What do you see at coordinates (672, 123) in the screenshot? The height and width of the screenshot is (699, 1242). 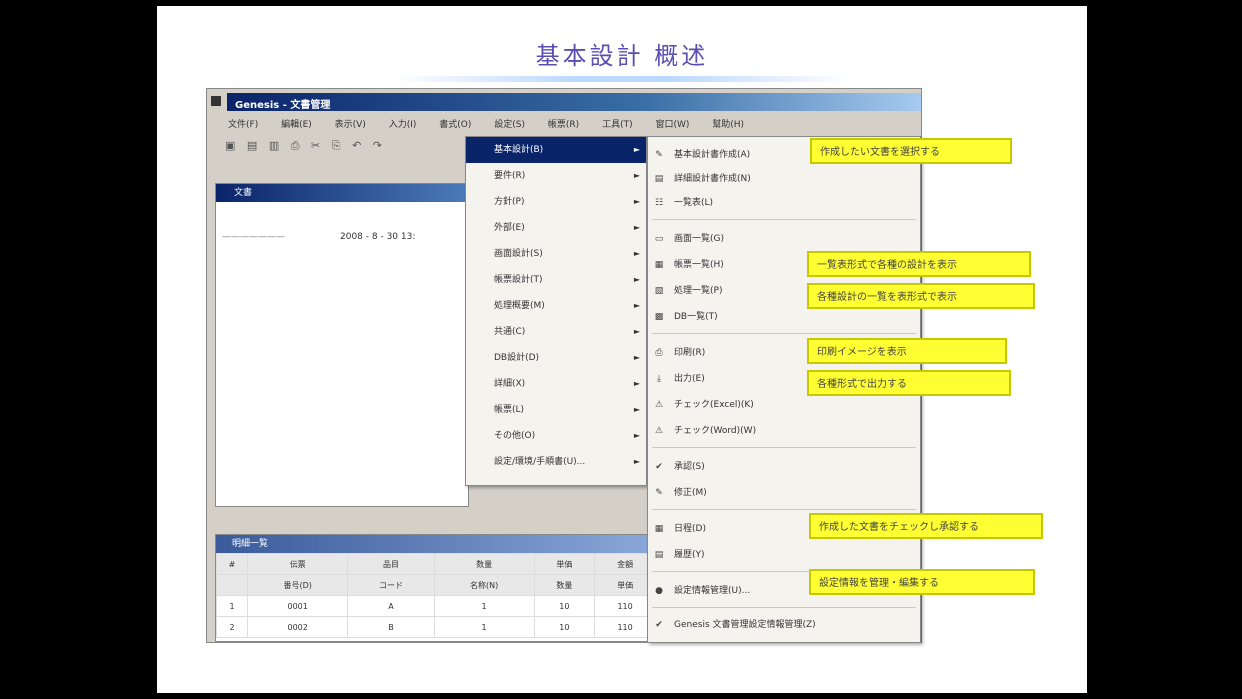 I see `menu-window: 窗口(W)` at bounding box center [672, 123].